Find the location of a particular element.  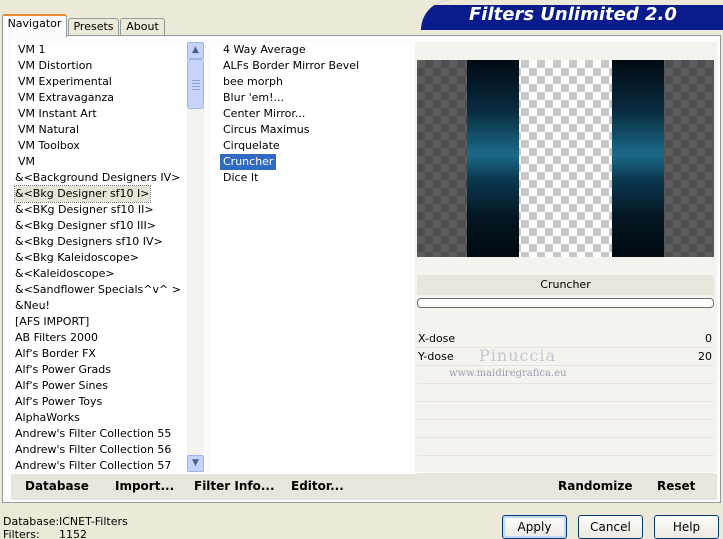

param-x-dose: X-dose 0 is located at coordinates (565, 339).